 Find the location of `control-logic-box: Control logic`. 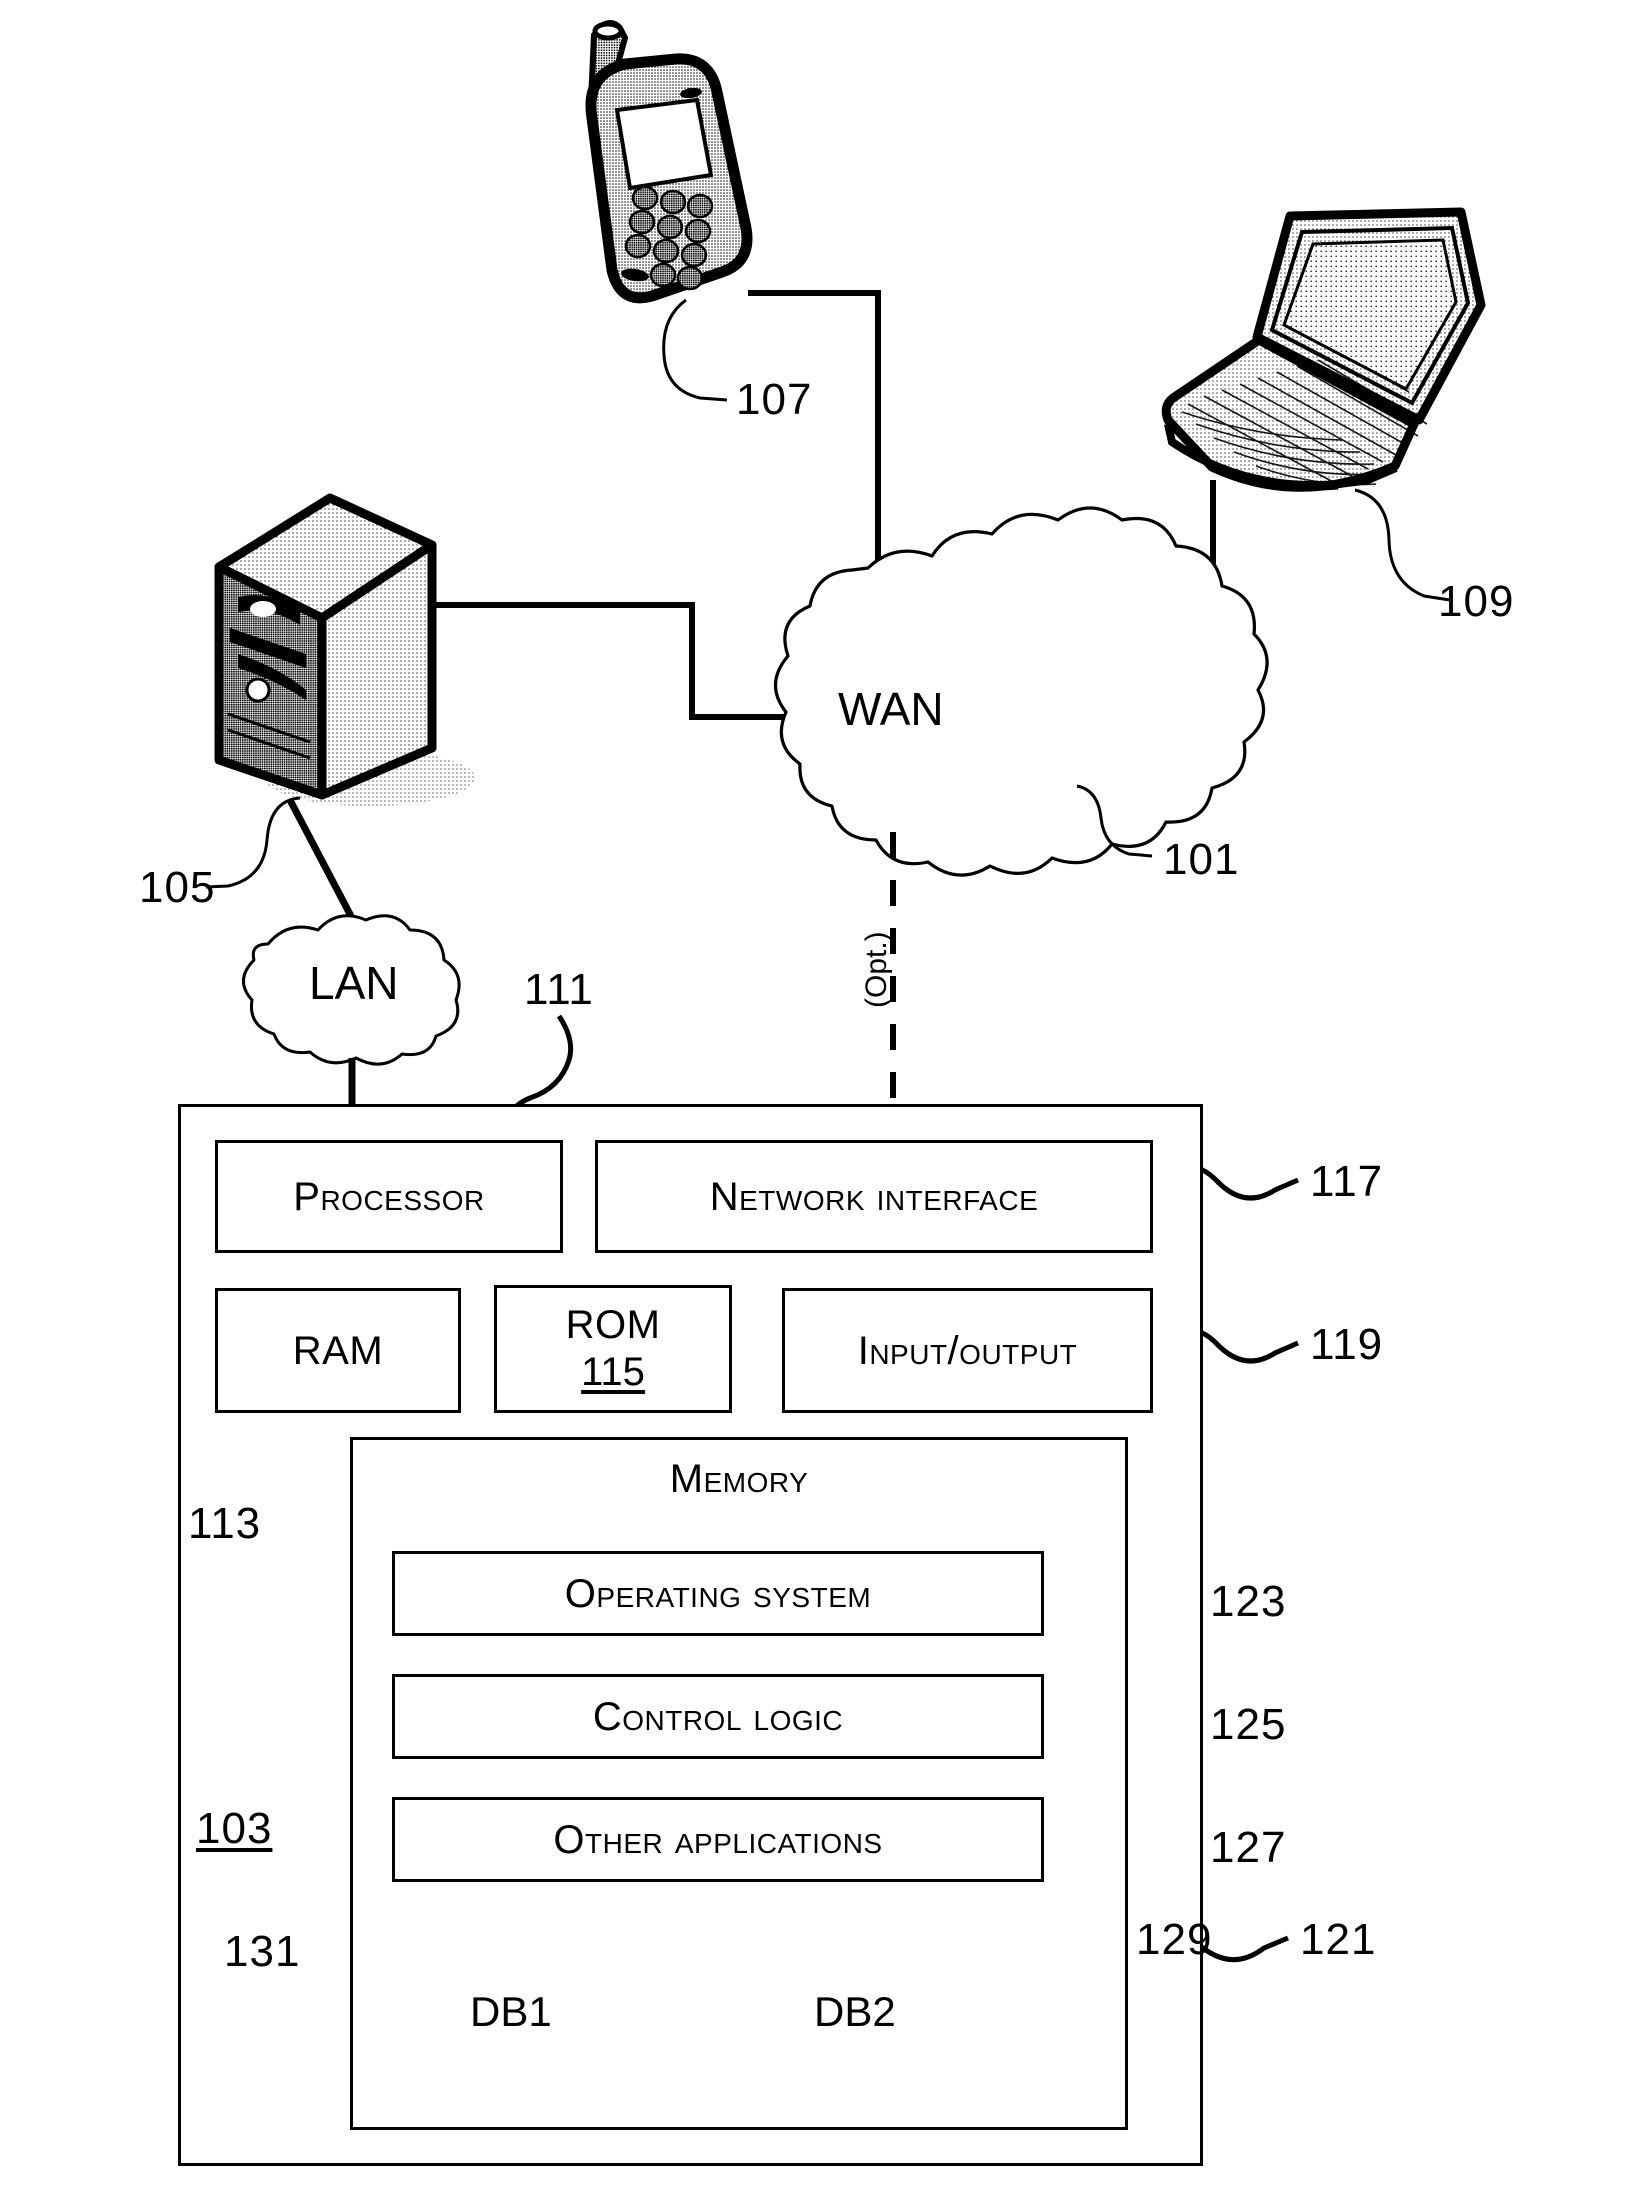

control-logic-box: Control logic is located at coordinates (718, 1716).